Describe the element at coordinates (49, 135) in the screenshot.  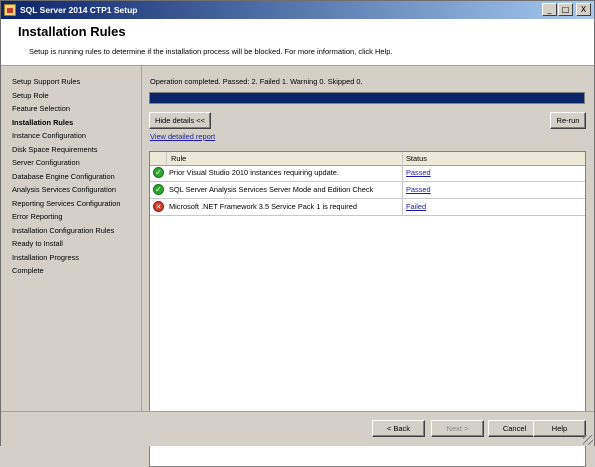
I see `step-instance-configuration: Instance Configuration` at that location.